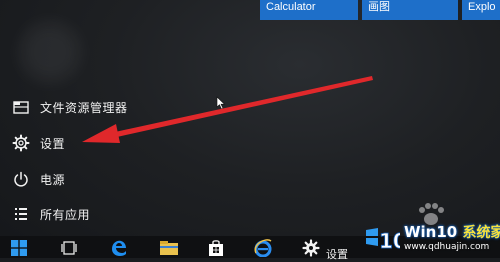 The height and width of the screenshot is (262, 500). I want to click on watermark-brand-cn: 系统家园, so click(481, 233).